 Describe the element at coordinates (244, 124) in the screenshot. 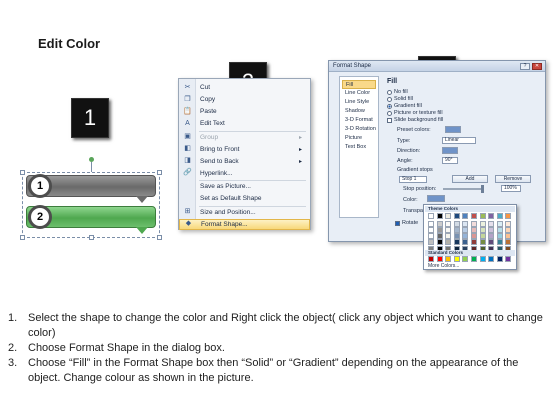

I see `context-menu-item: A Edit Text` at that location.